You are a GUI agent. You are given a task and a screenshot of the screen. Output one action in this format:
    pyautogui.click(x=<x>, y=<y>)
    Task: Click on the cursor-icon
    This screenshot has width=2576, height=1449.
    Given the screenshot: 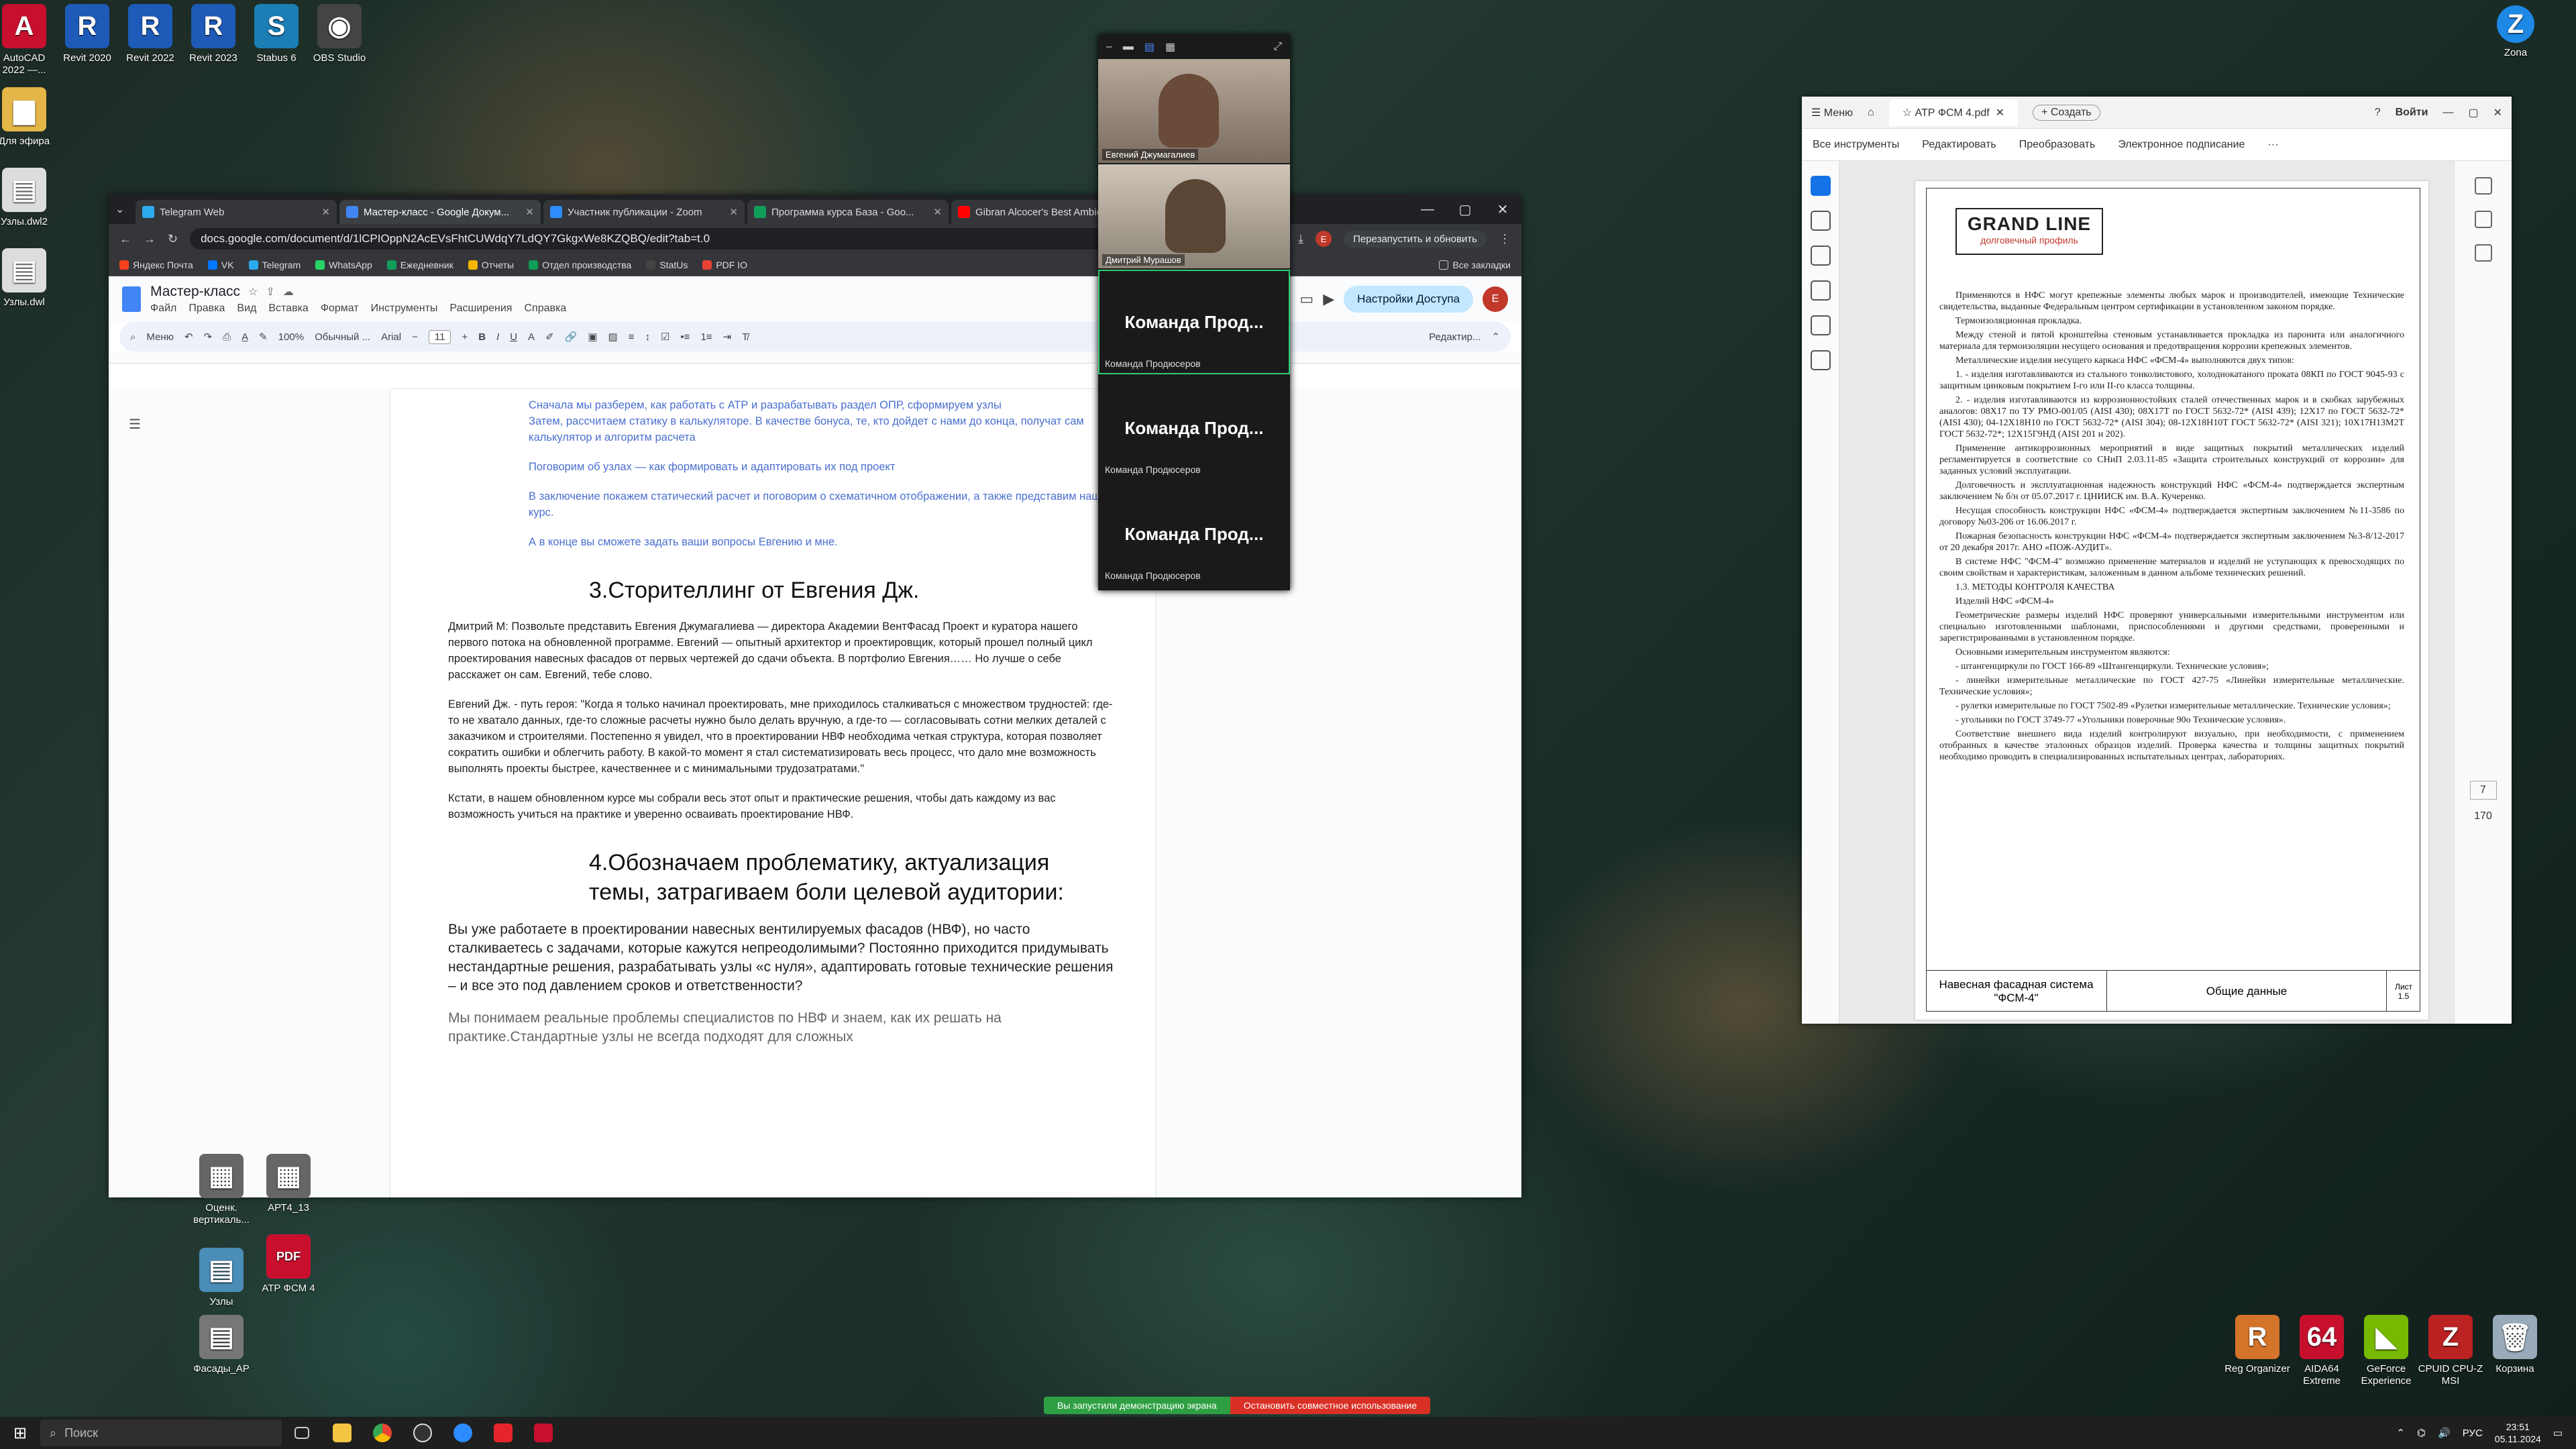 What is the action you would take?
    pyautogui.click(x=1820, y=186)
    